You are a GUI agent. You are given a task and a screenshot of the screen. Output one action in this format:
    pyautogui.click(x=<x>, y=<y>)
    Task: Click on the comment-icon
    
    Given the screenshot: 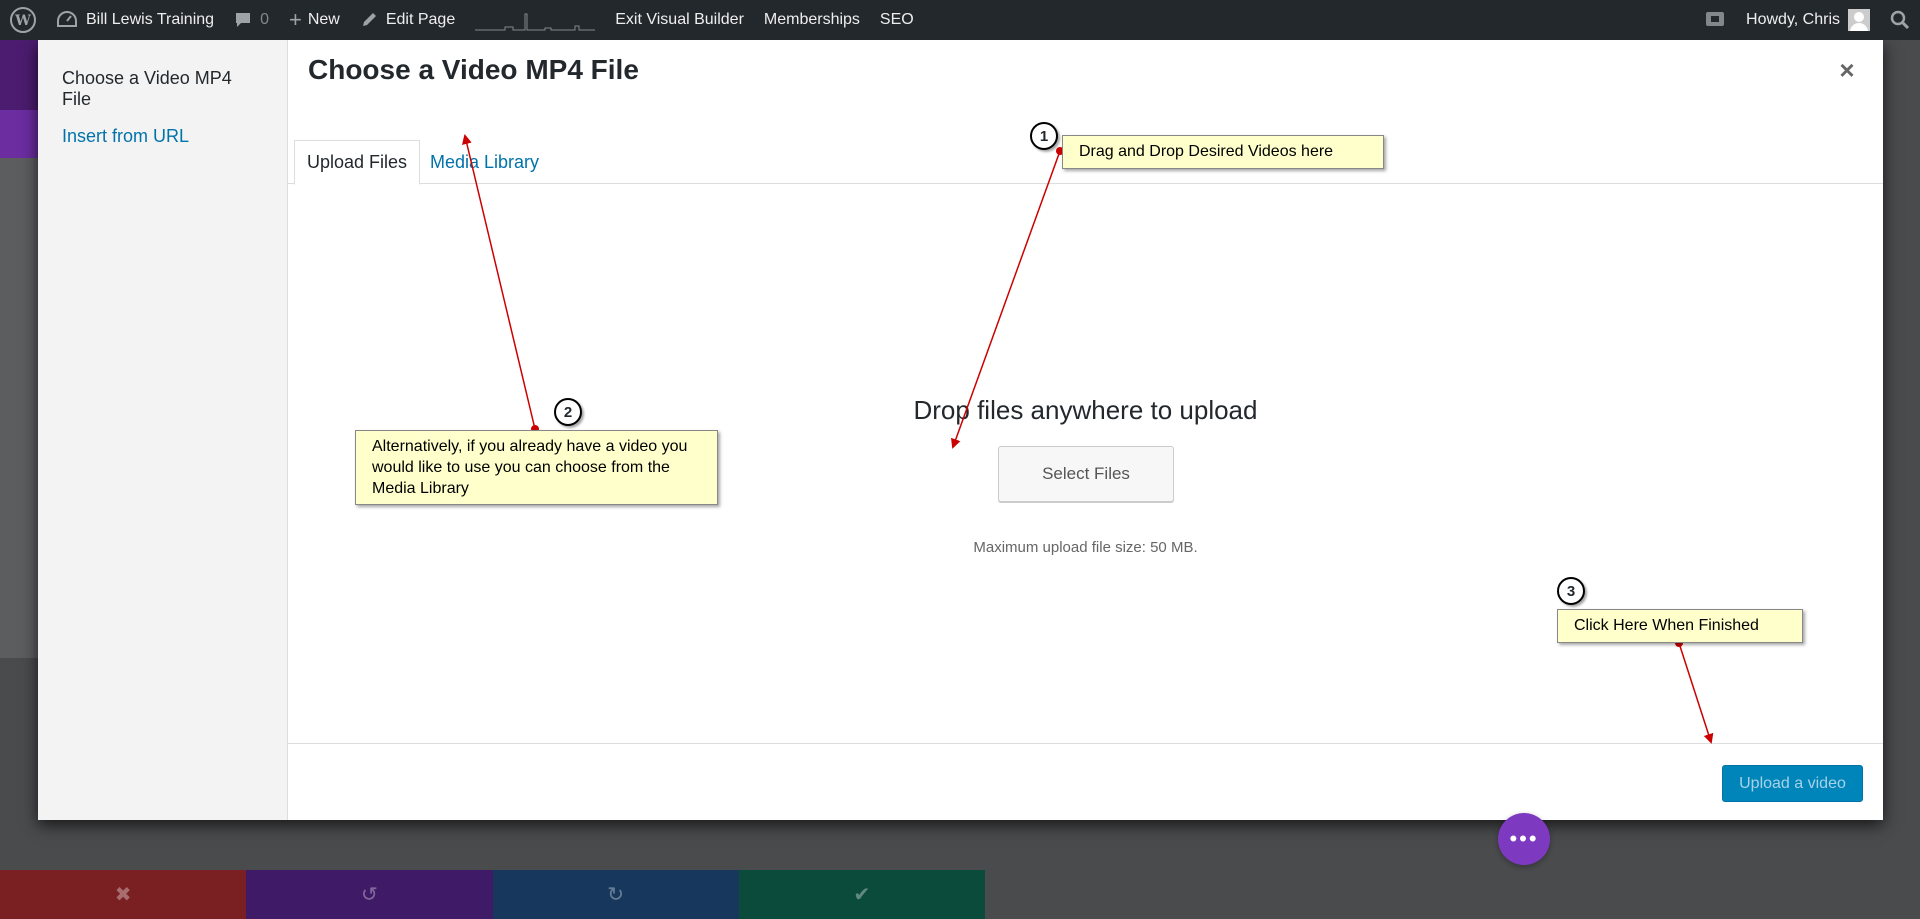 What is the action you would take?
    pyautogui.click(x=243, y=20)
    